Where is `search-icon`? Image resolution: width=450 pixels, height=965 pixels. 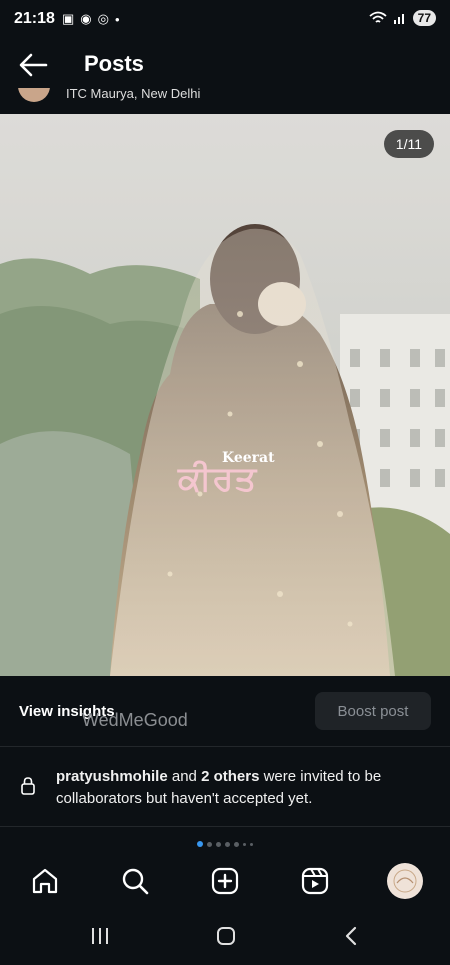 search-icon is located at coordinates (135, 881).